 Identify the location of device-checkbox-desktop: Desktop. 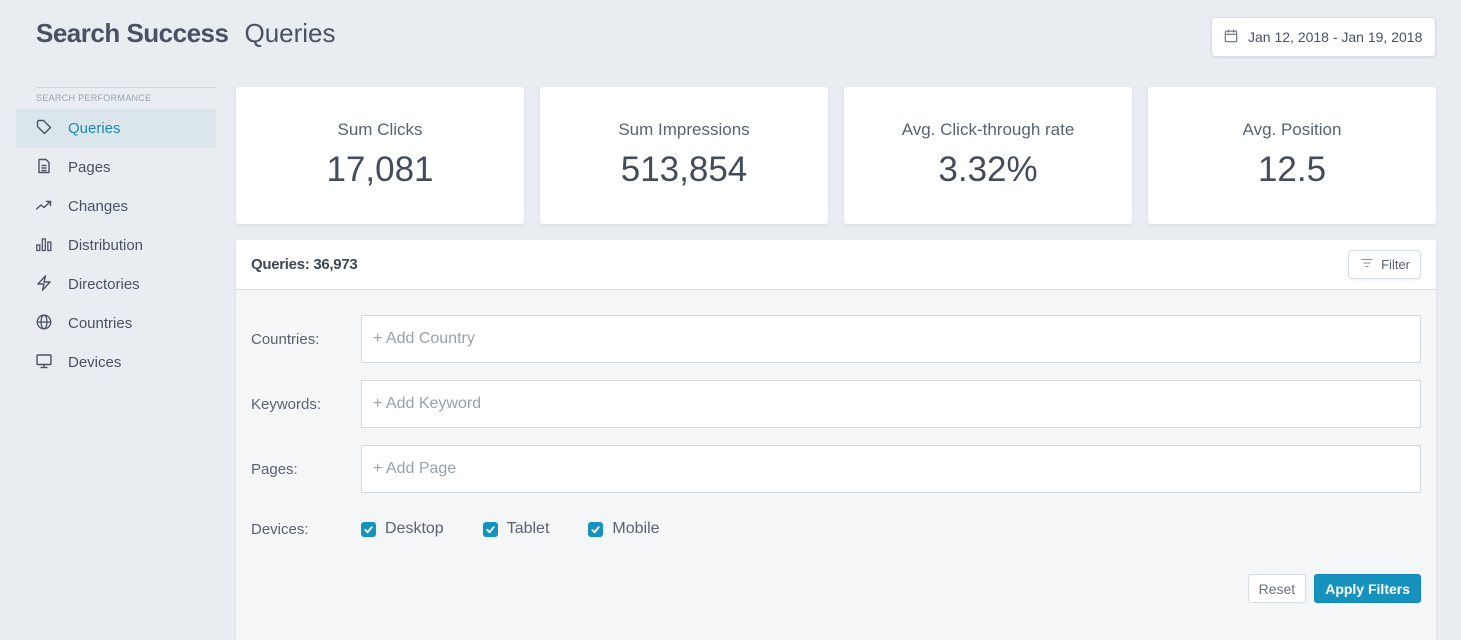
(402, 529).